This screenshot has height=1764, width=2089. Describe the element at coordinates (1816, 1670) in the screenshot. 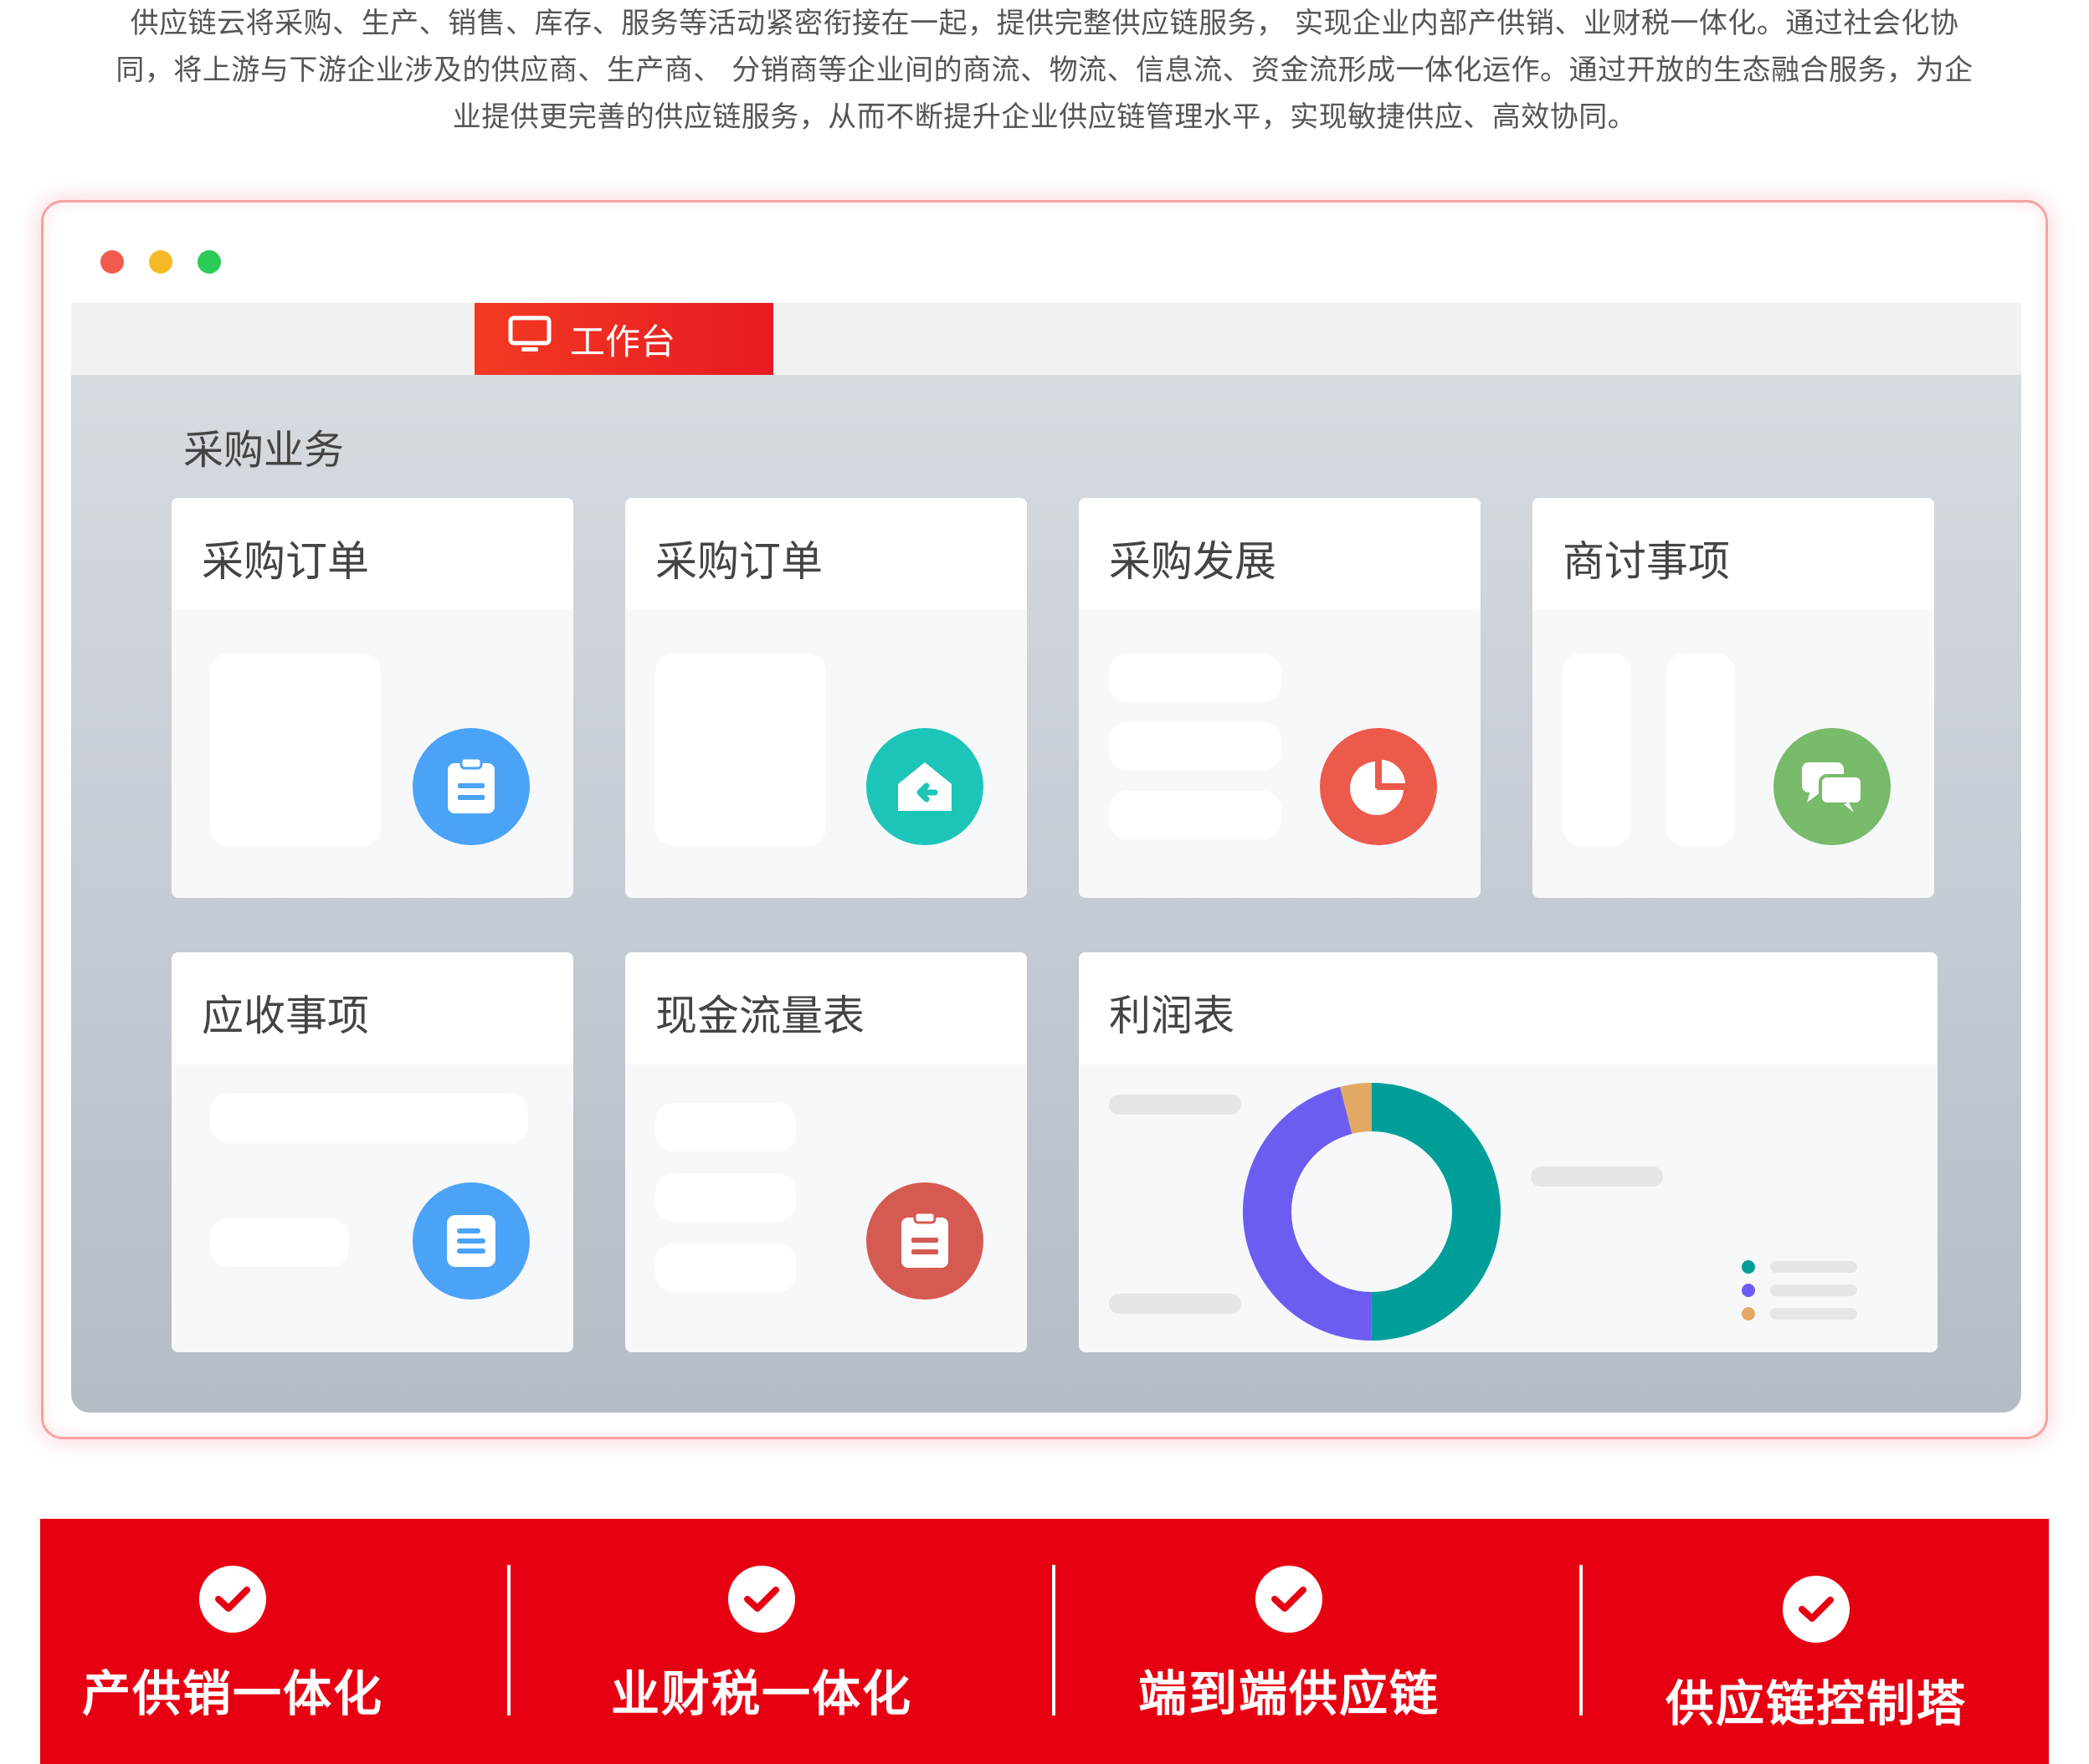

I see `feature-item: 供应链控制塔` at that location.